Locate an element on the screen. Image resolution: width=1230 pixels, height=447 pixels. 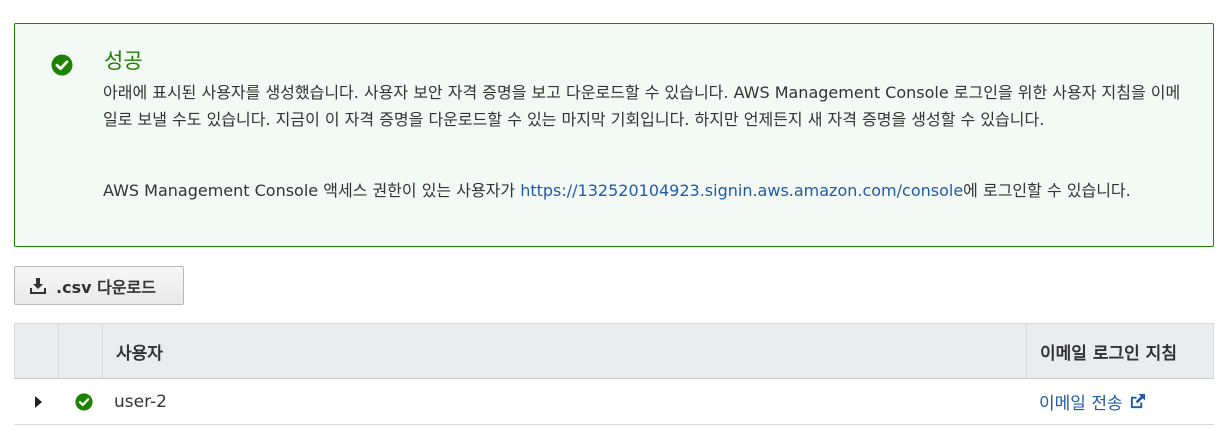
header-expand-column is located at coordinates (37, 351).